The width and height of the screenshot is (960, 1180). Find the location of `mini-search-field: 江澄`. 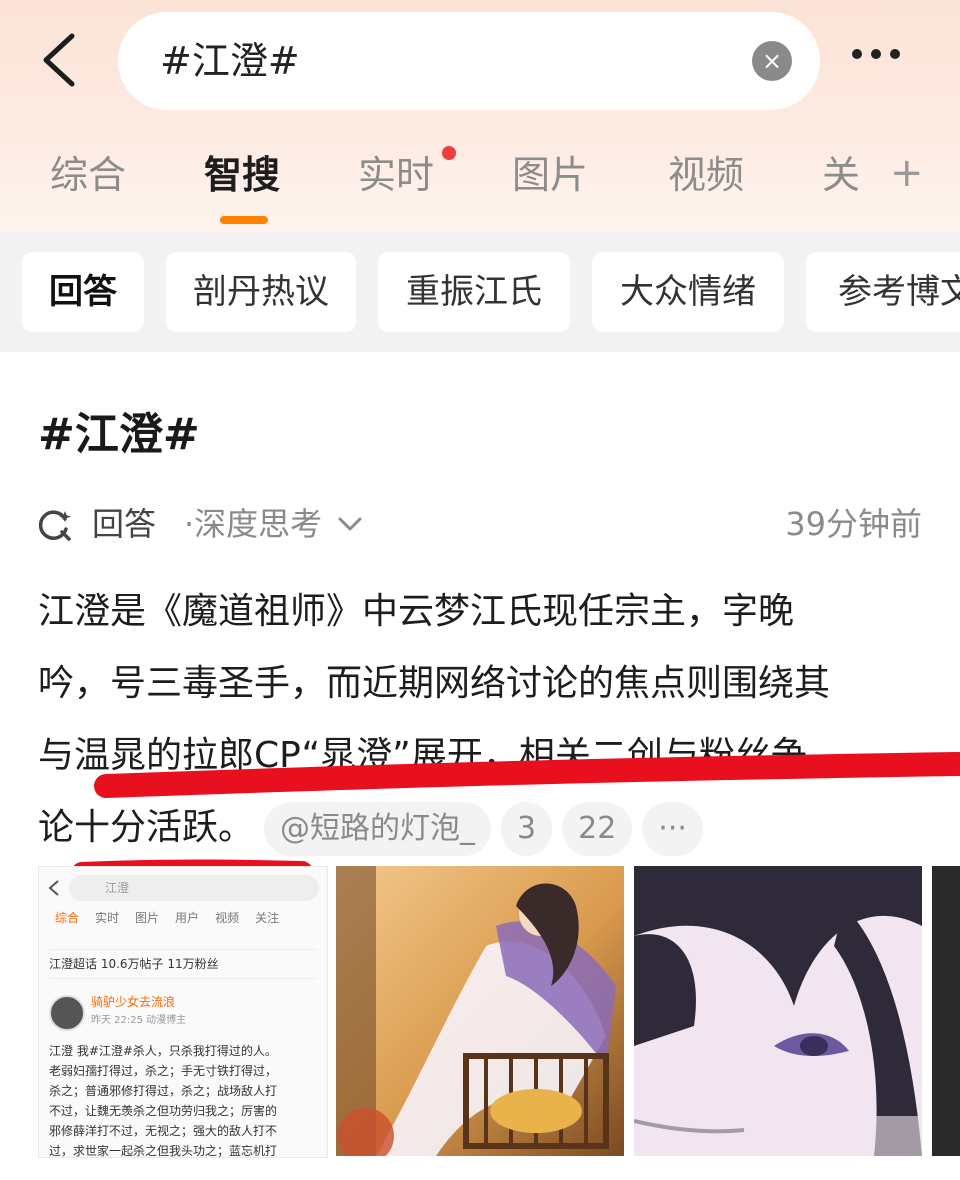

mini-search-field: 江澄 is located at coordinates (194, 888).